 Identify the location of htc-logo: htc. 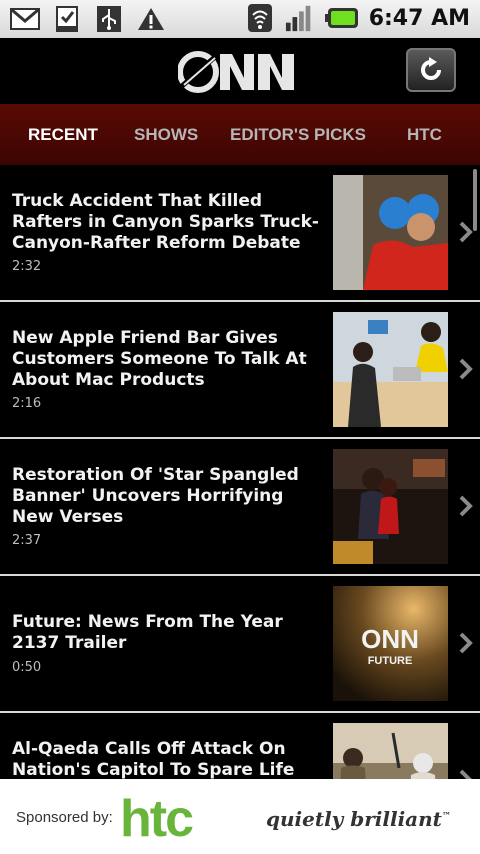
(157, 819).